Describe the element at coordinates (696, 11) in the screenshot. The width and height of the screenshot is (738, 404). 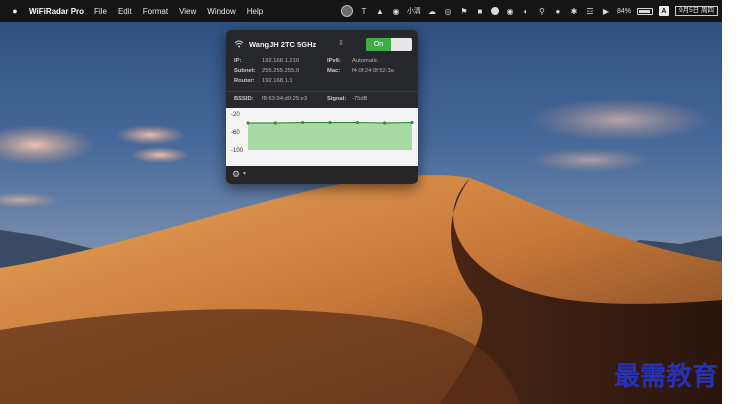
I see `date-clock: 9月5日 周四` at that location.